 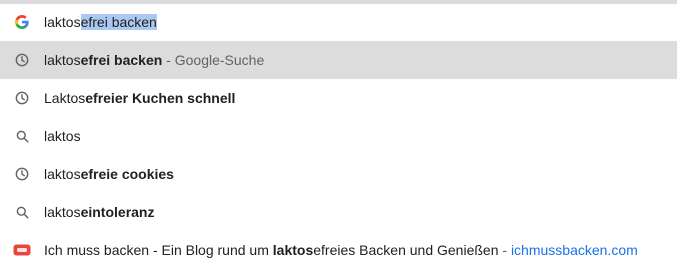 I want to click on omnibox-input-row: laktosefrei backen, so click(x=338, y=22).